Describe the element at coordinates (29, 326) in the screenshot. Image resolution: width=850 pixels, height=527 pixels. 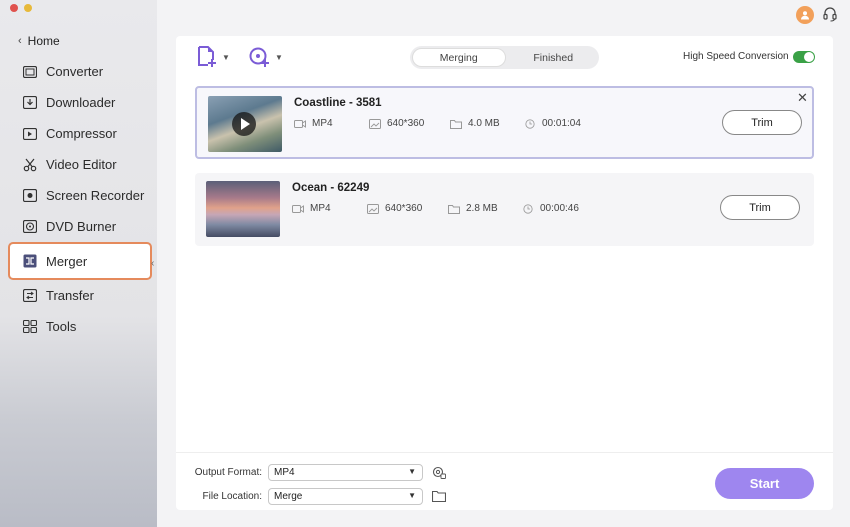
I see `tools-icon` at that location.